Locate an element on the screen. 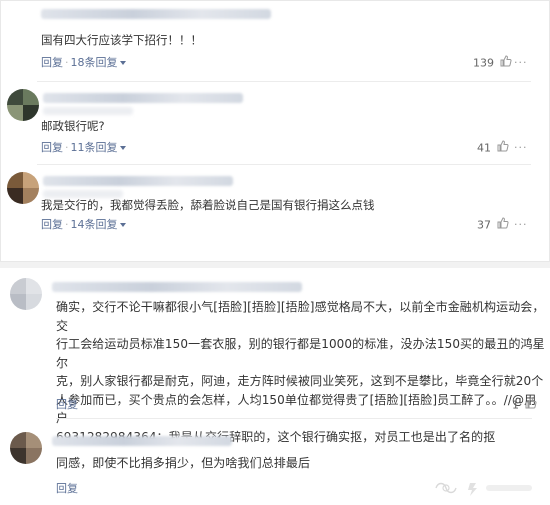  like-button: 41 is located at coordinates (493, 148).